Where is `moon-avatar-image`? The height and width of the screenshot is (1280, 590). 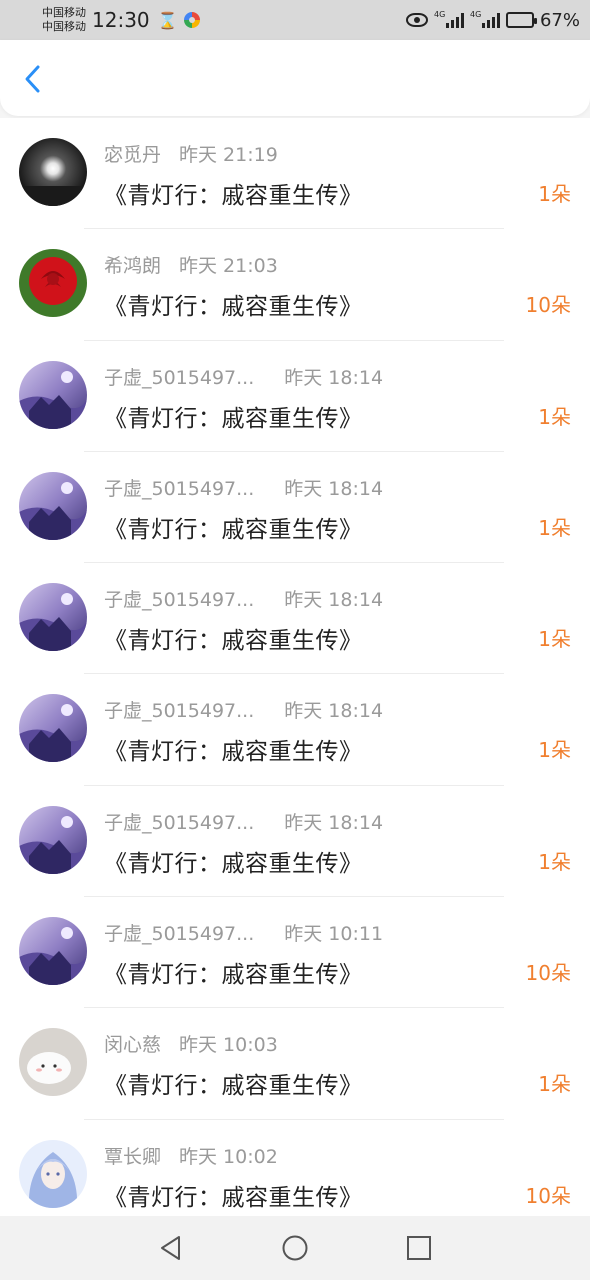 moon-avatar-image is located at coordinates (53, 172).